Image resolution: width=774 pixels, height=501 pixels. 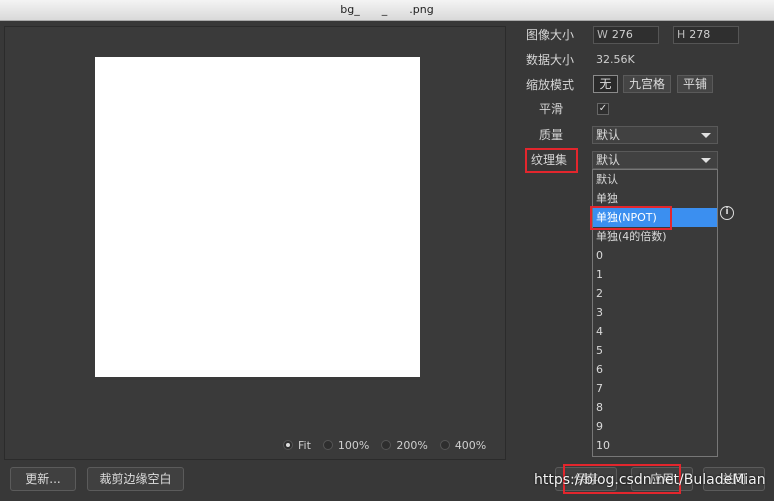 I want to click on atlas-option-default: 默认, so click(x=655, y=179).